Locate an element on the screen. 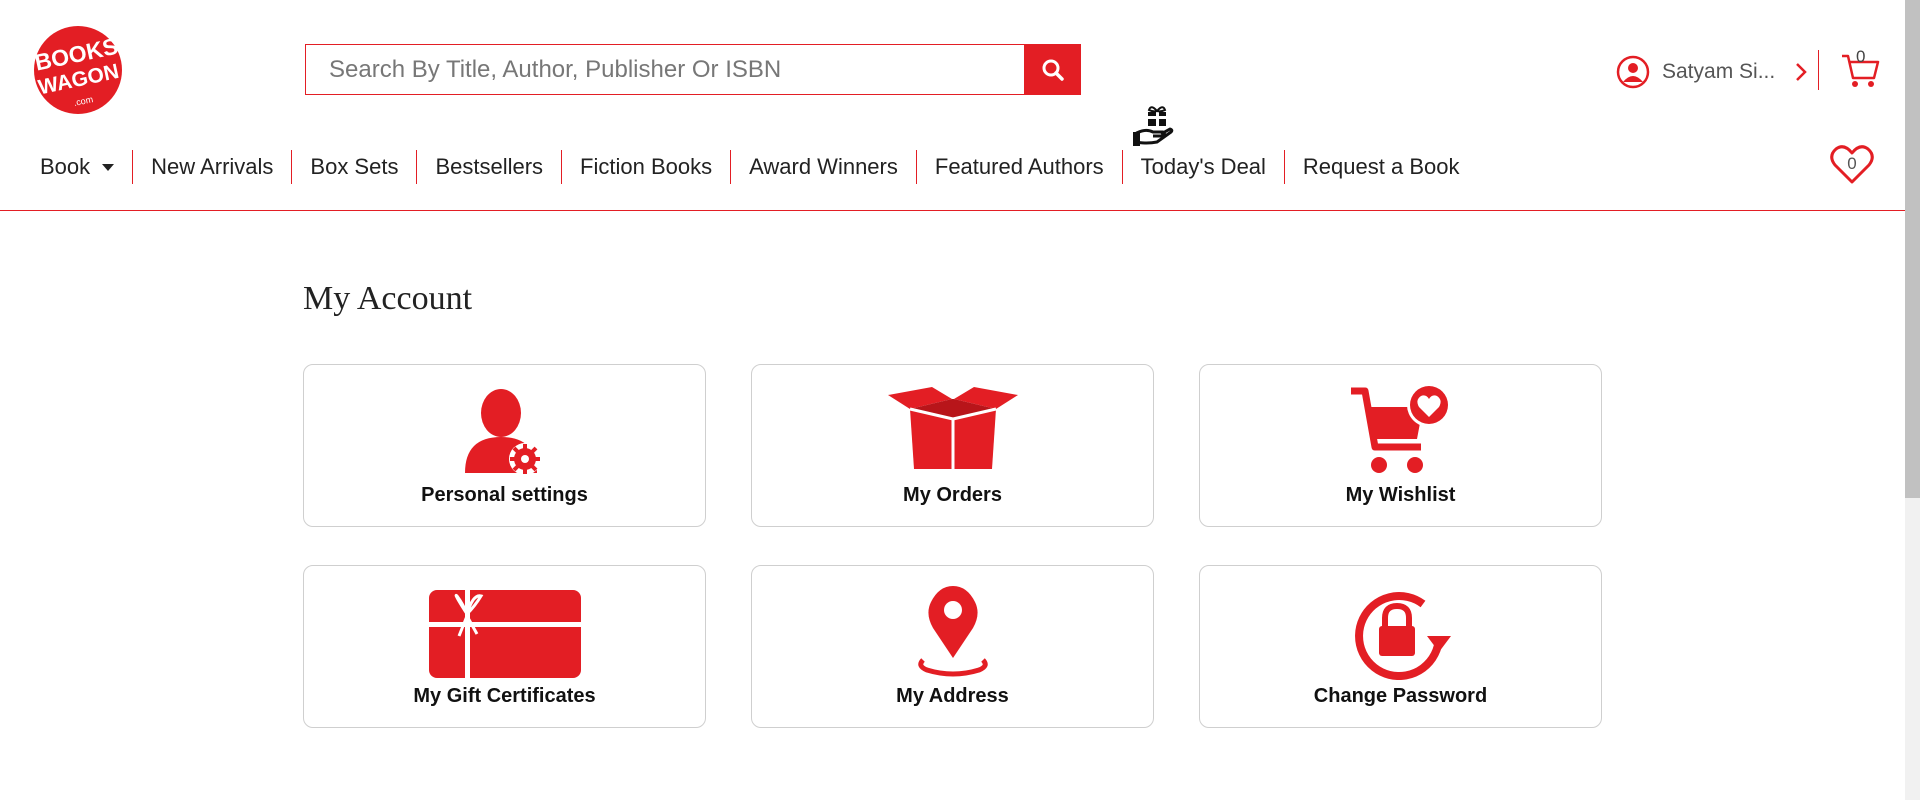 The width and height of the screenshot is (1920, 800). bookswagon-logo: BOOKS WAGON .com is located at coordinates (78, 70).